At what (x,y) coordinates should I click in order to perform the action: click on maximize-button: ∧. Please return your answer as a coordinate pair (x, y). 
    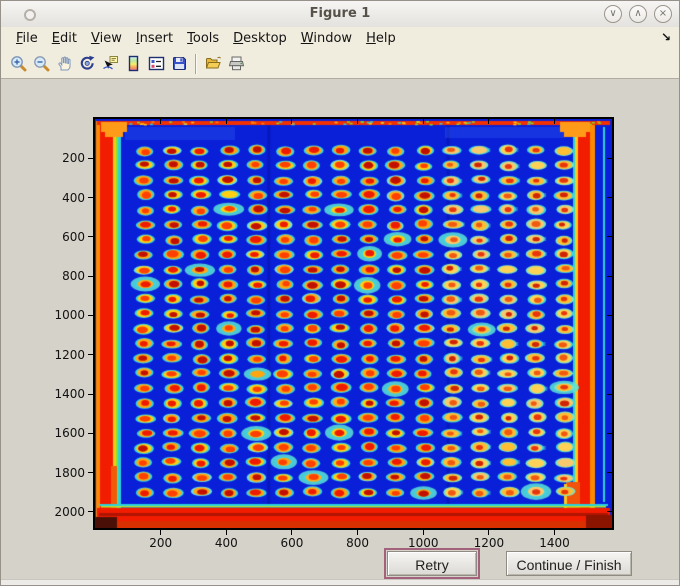
    Looking at the image, I should click on (638, 14).